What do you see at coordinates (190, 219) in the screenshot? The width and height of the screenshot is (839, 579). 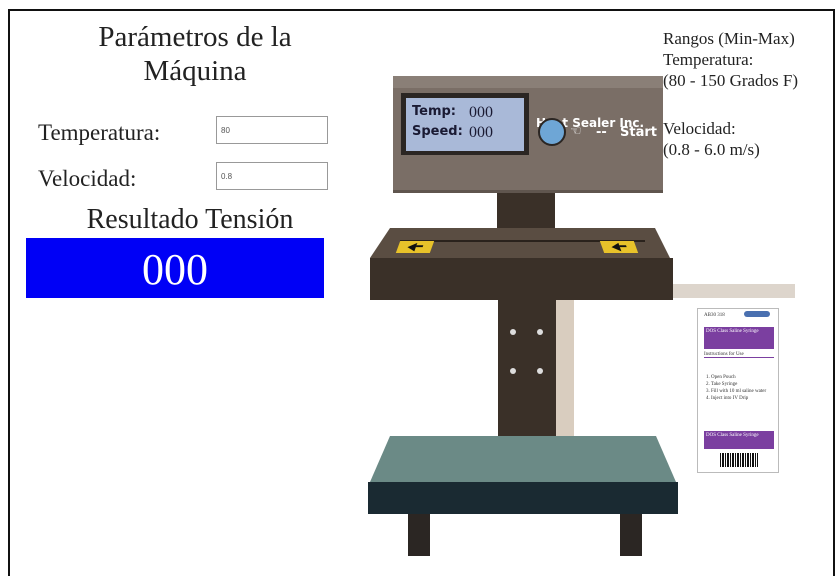 I see `result-title: Resultado Tensión` at bounding box center [190, 219].